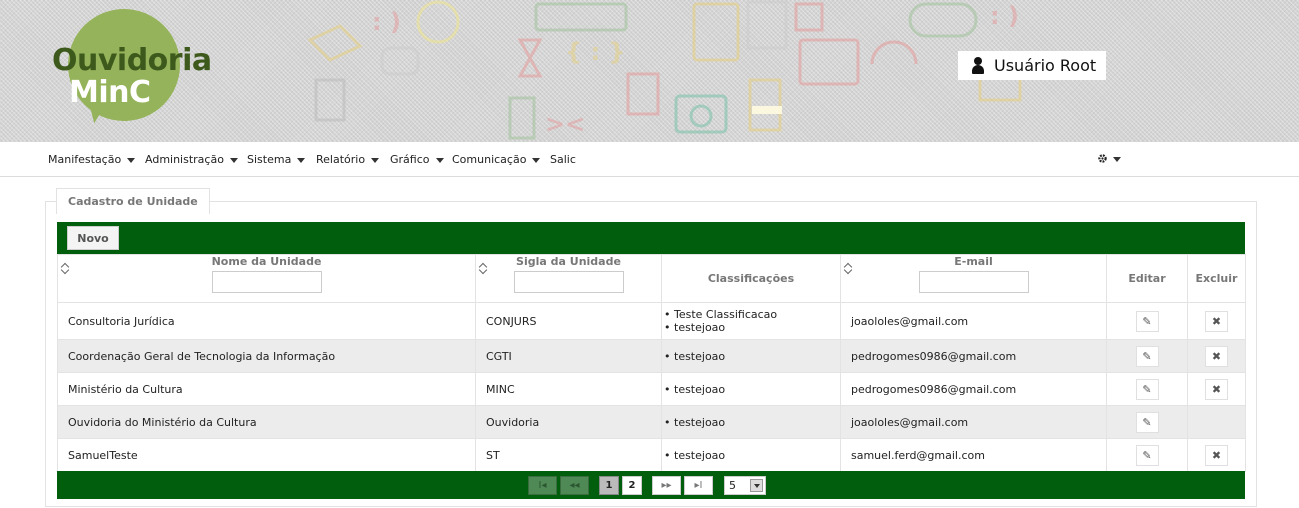  What do you see at coordinates (973, 261) in the screenshot?
I see `column-label: E-mail` at bounding box center [973, 261].